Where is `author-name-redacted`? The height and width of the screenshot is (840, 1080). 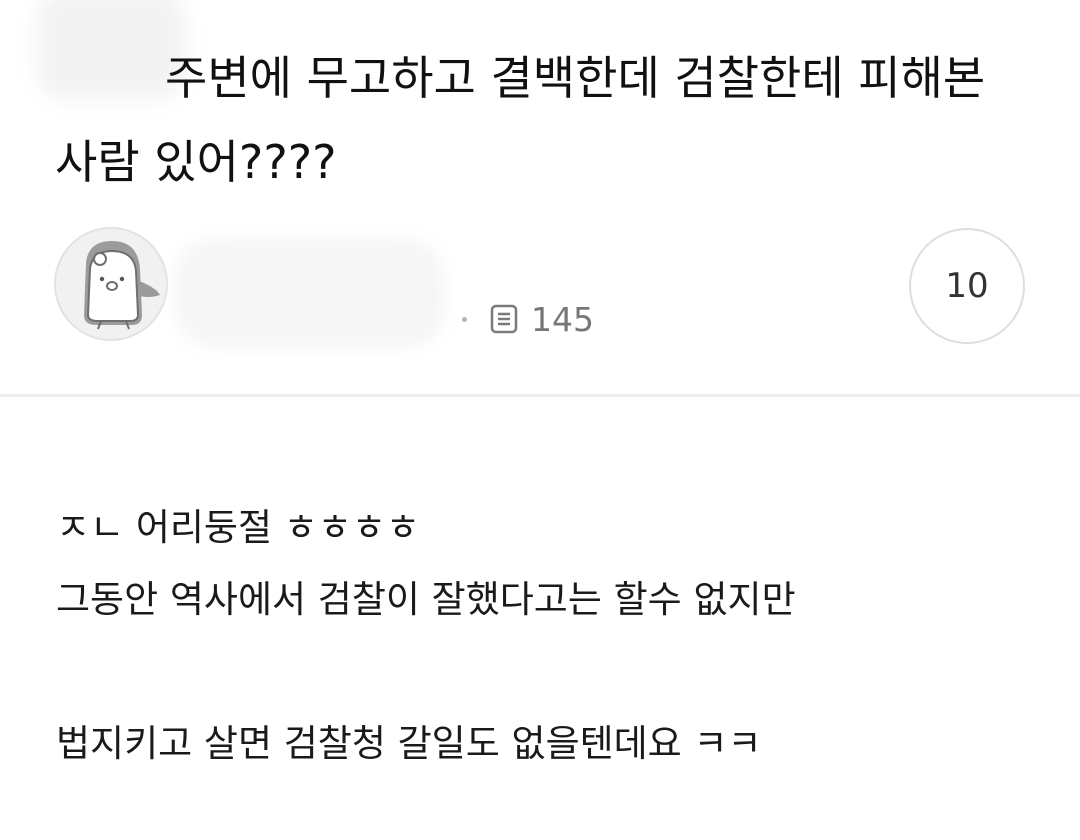 author-name-redacted is located at coordinates (310, 293).